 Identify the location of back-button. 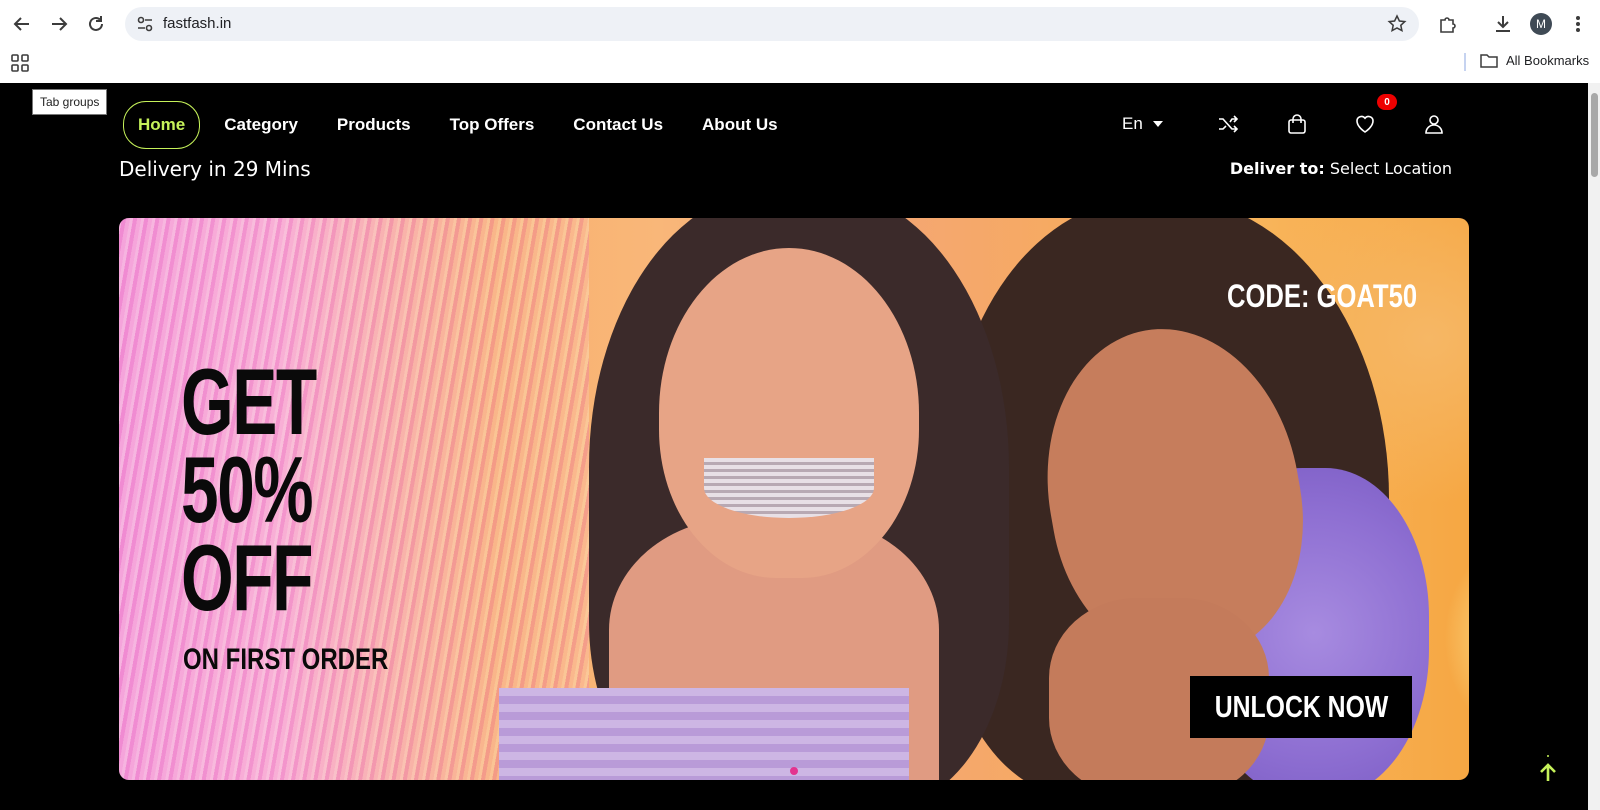
(22, 24).